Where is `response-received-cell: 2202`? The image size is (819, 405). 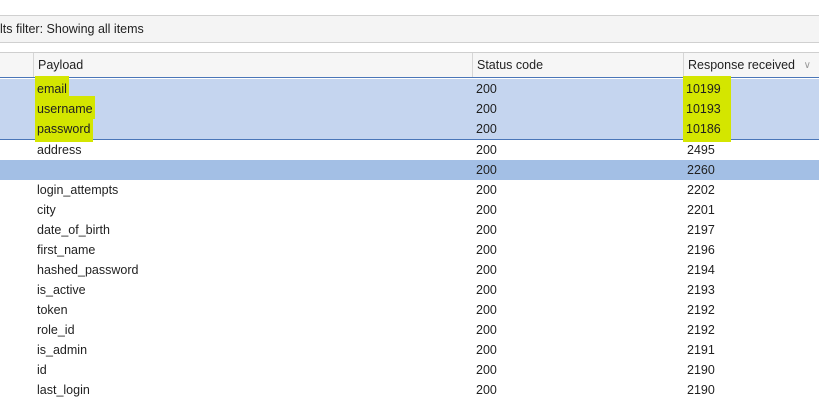 response-received-cell: 2202 is located at coordinates (747, 190).